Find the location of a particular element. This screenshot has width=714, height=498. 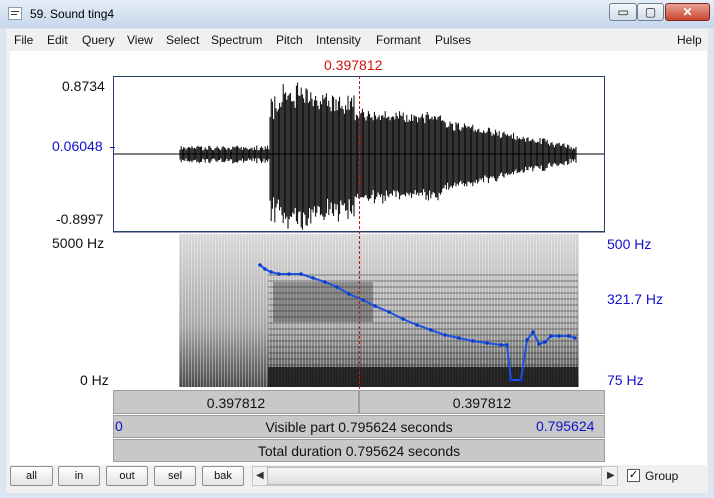

menu-edit: Edit is located at coordinates (57, 40).